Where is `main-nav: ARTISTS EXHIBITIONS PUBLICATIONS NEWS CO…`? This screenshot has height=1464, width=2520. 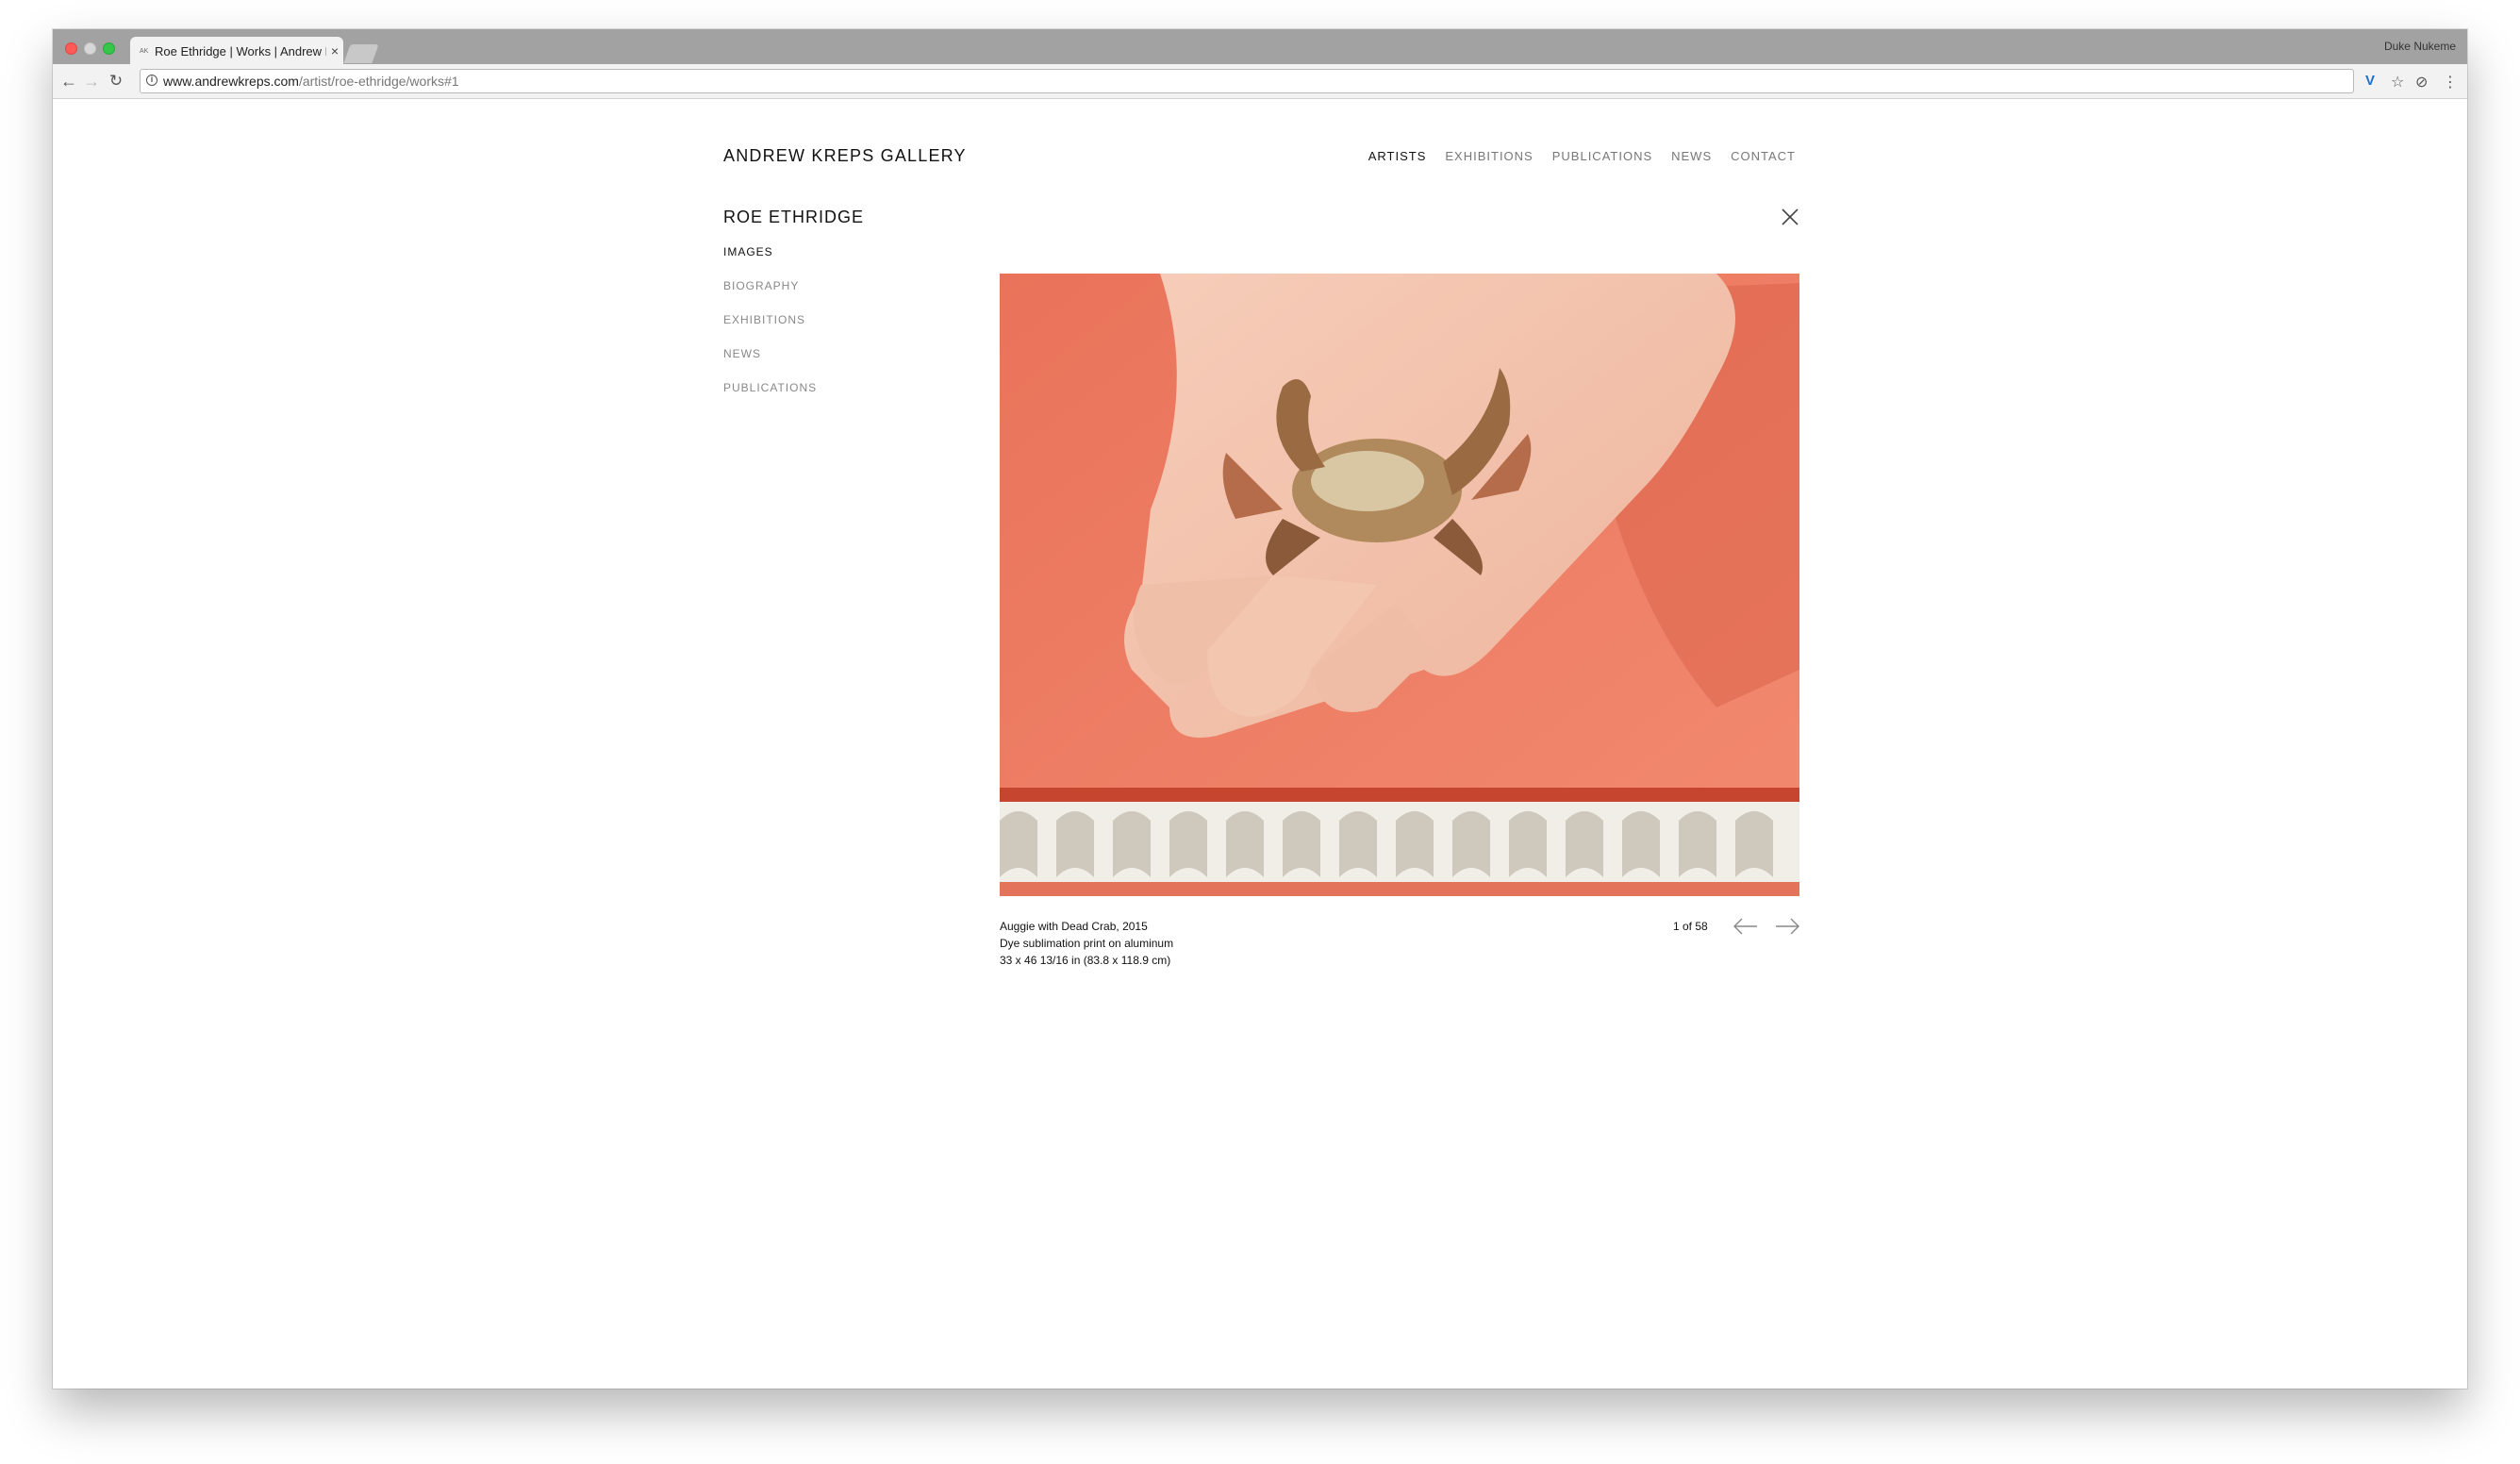
main-nav: ARTISTS EXHIBITIONS PUBLICATIONS NEWS CO… is located at coordinates (1582, 156).